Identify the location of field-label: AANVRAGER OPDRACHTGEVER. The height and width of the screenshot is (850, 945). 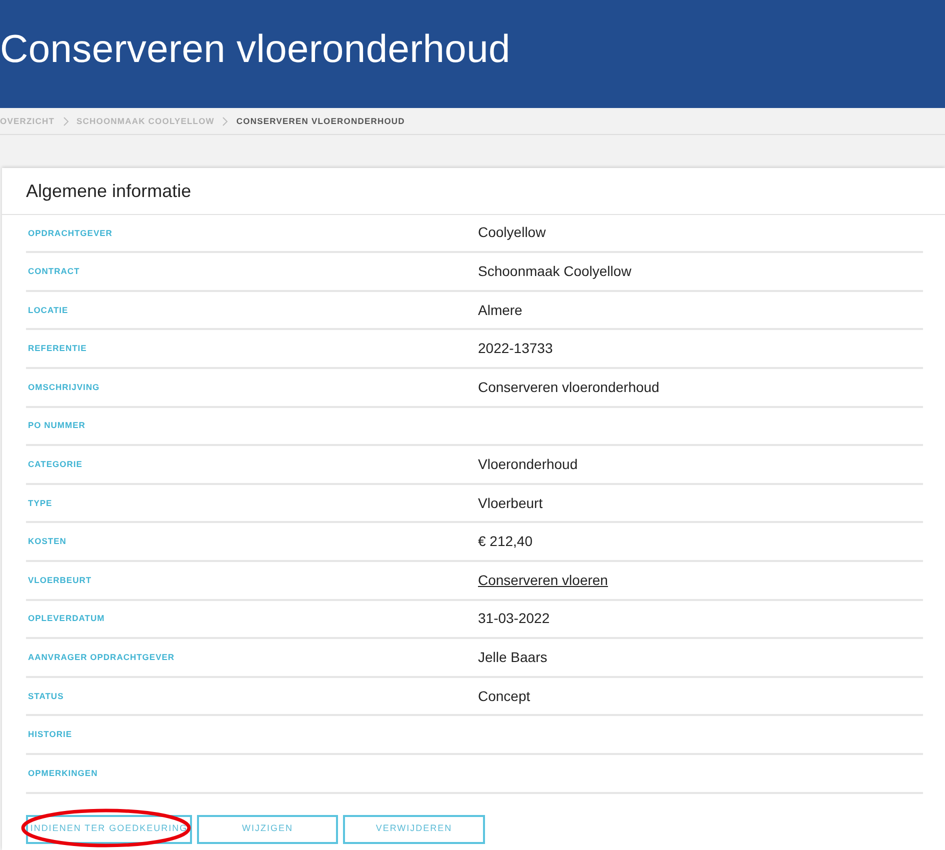
(101, 657).